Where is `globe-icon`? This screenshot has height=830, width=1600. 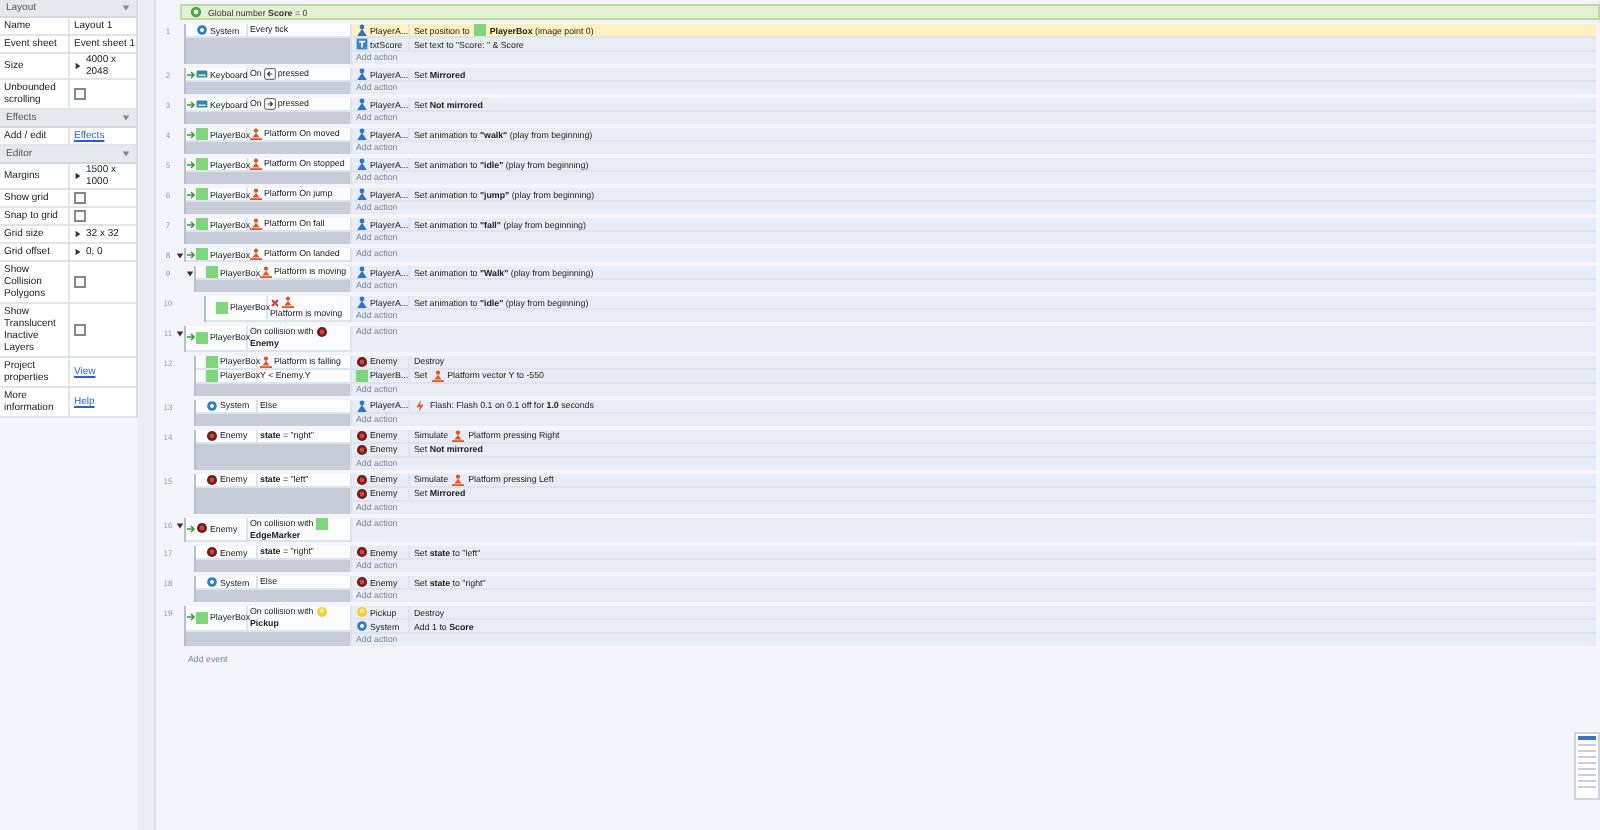
globe-icon is located at coordinates (196, 12).